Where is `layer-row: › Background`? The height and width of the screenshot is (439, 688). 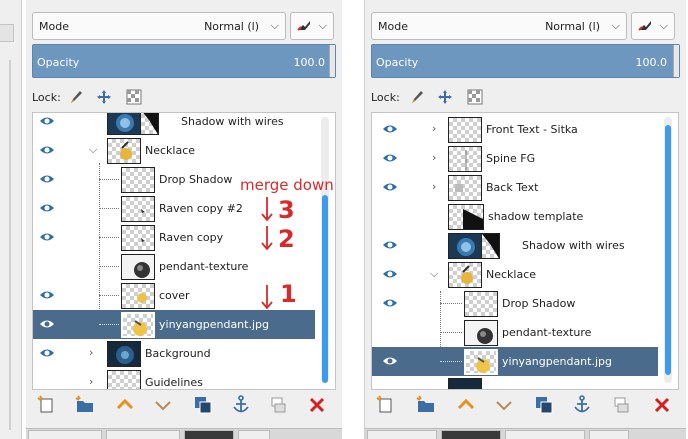 layer-row: › Background is located at coordinates (178, 353).